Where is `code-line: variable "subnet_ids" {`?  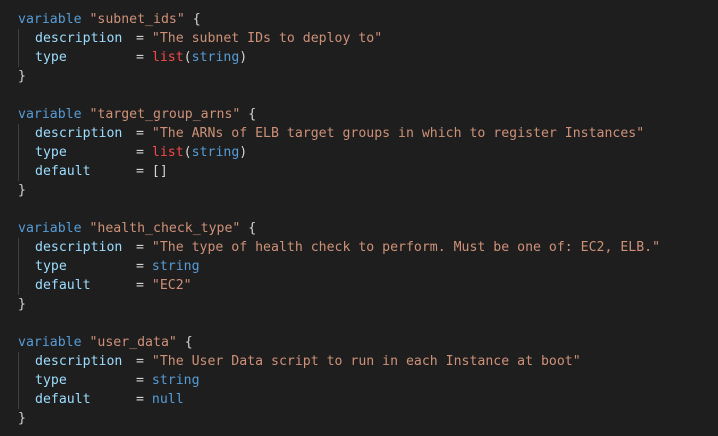 code-line: variable "subnet_ids" { is located at coordinates (339, 19).